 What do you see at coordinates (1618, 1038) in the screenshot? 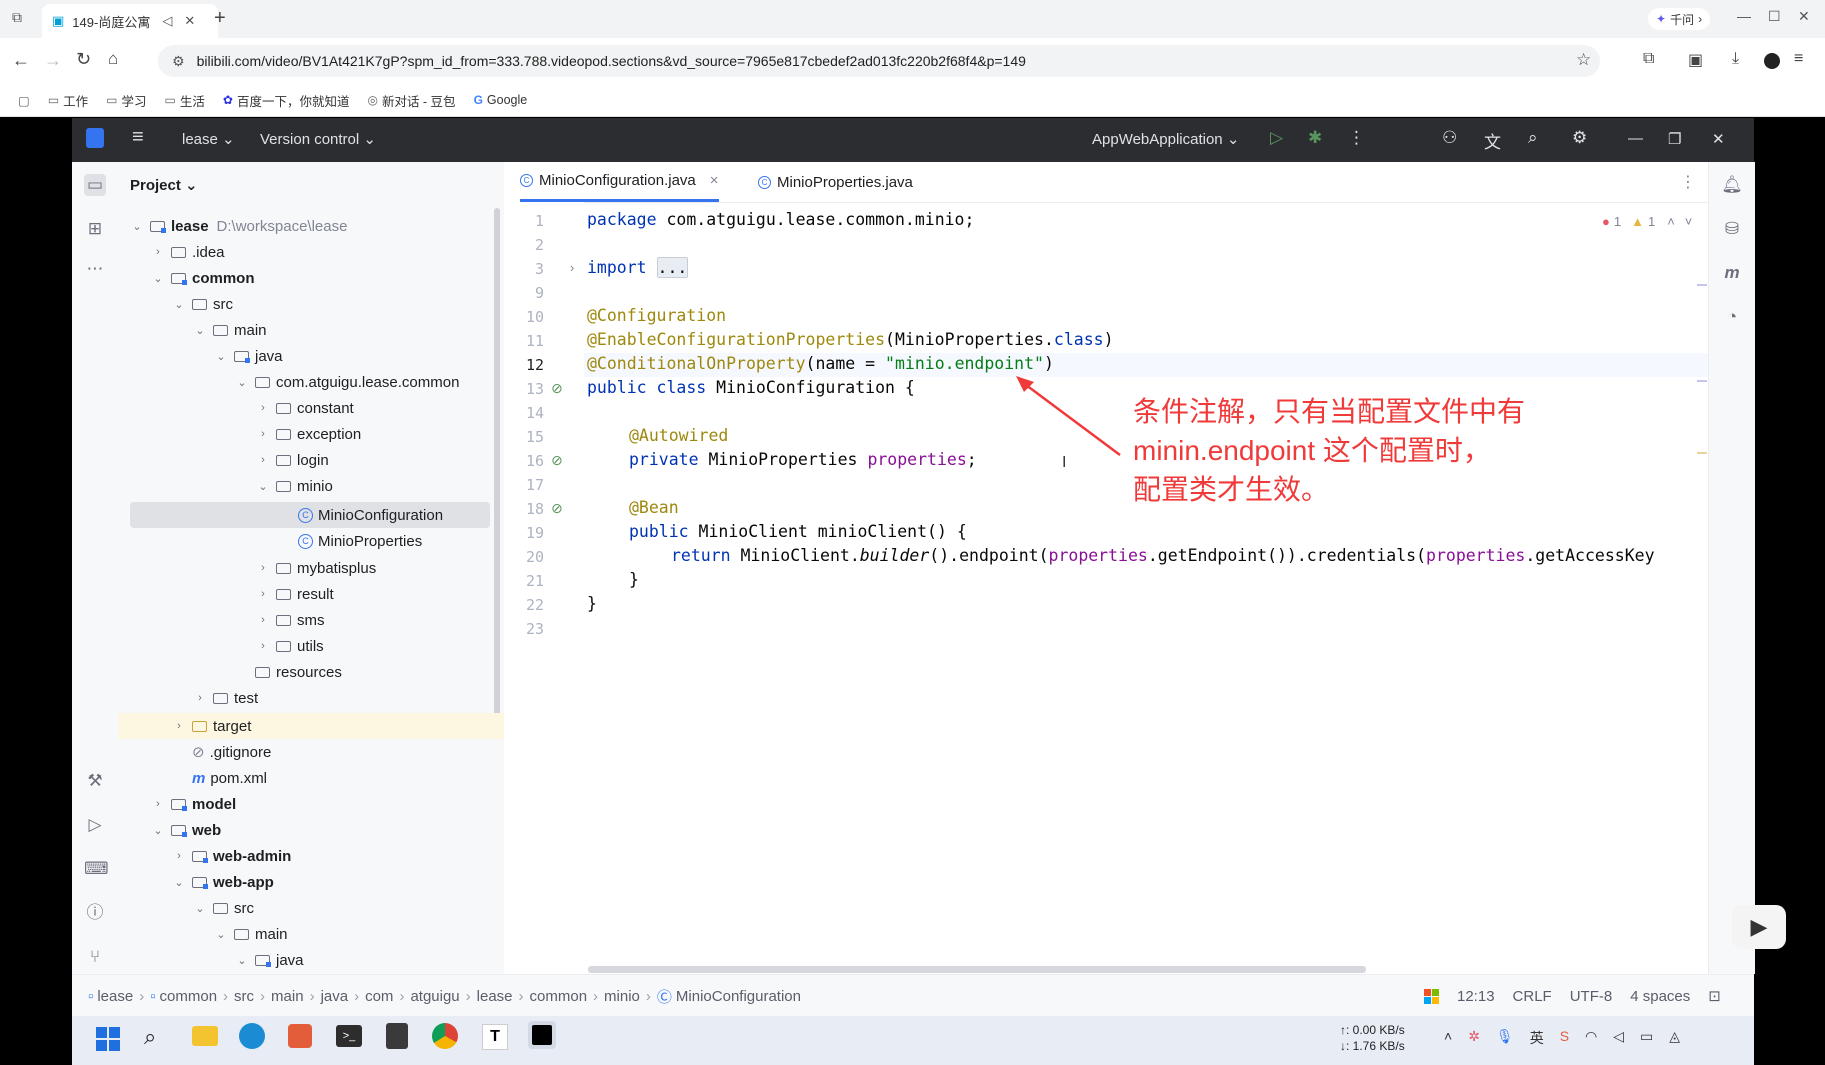
I see `volume-icon: ◁` at bounding box center [1618, 1038].